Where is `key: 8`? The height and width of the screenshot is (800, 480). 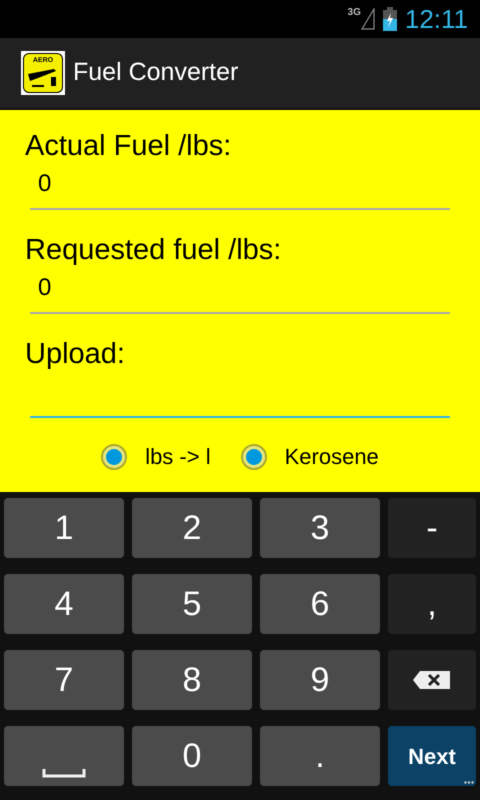 key: 8 is located at coordinates (192, 680).